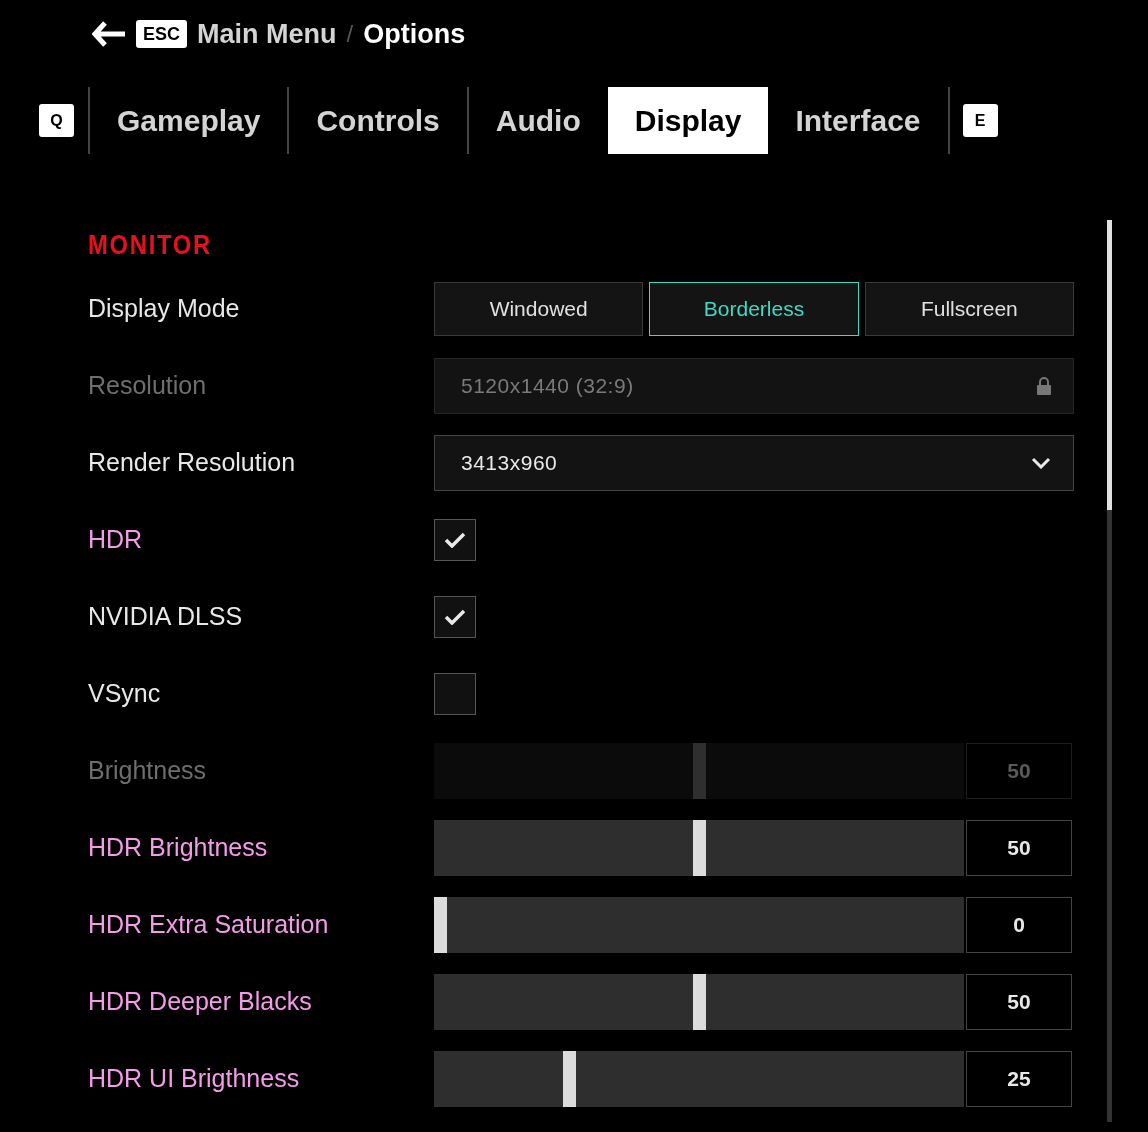 Image resolution: width=1148 pixels, height=1132 pixels. What do you see at coordinates (538, 120) in the screenshot?
I see `tab: Audio` at bounding box center [538, 120].